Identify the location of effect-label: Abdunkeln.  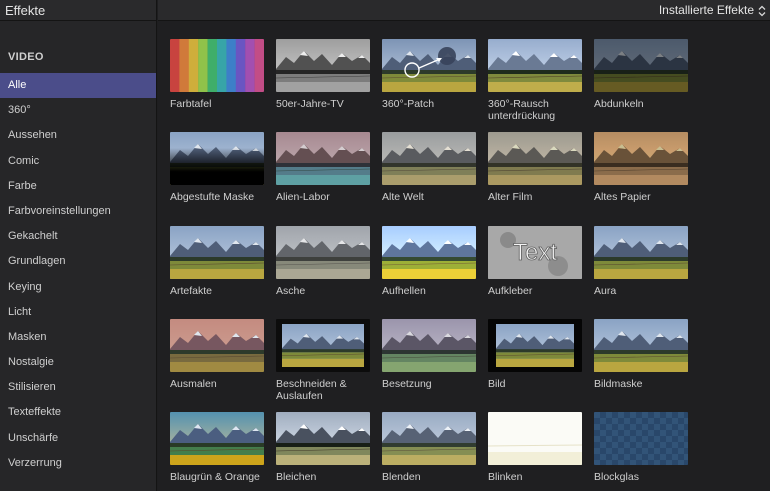
(619, 104).